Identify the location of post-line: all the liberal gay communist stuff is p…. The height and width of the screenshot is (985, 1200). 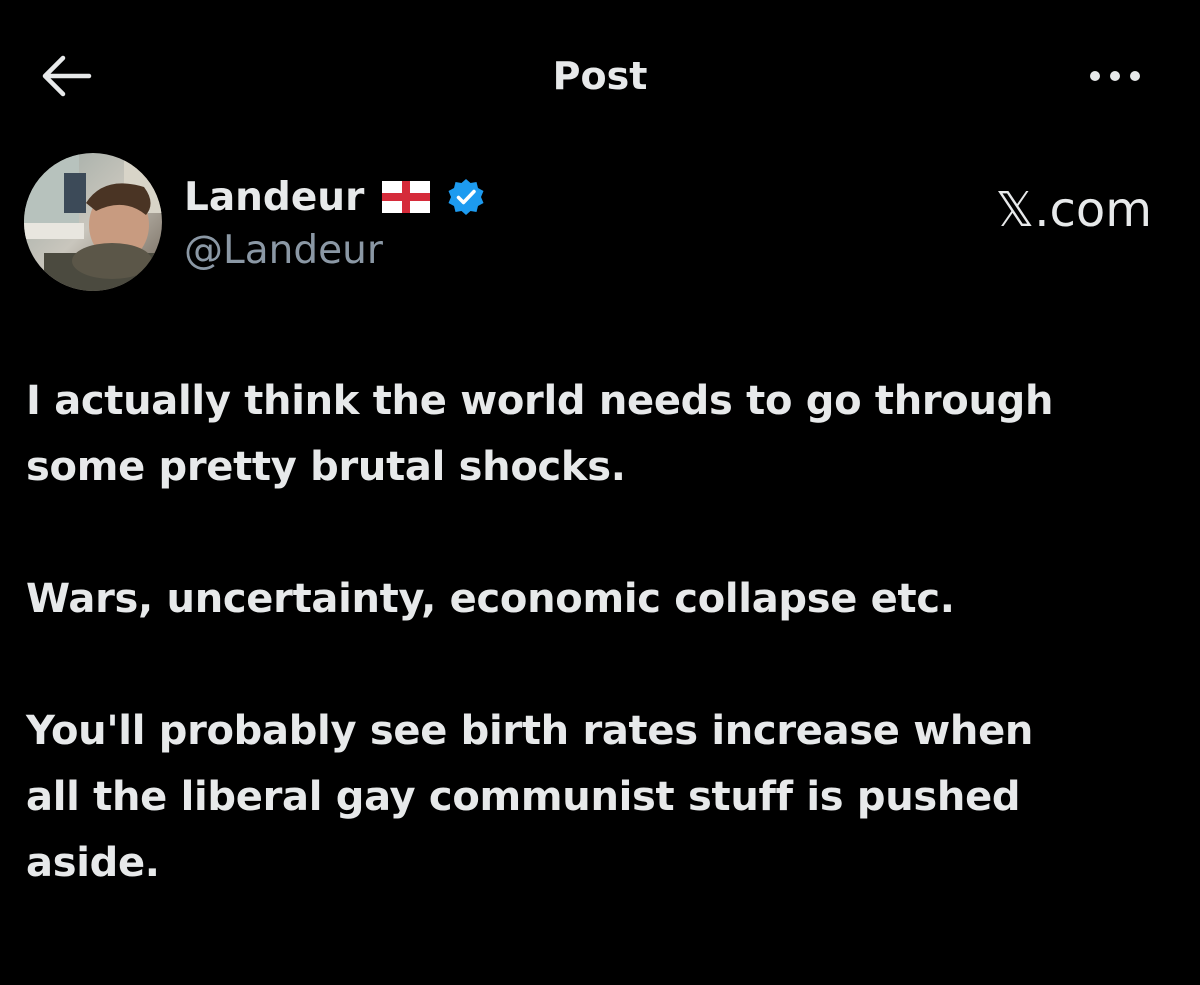
(523, 797).